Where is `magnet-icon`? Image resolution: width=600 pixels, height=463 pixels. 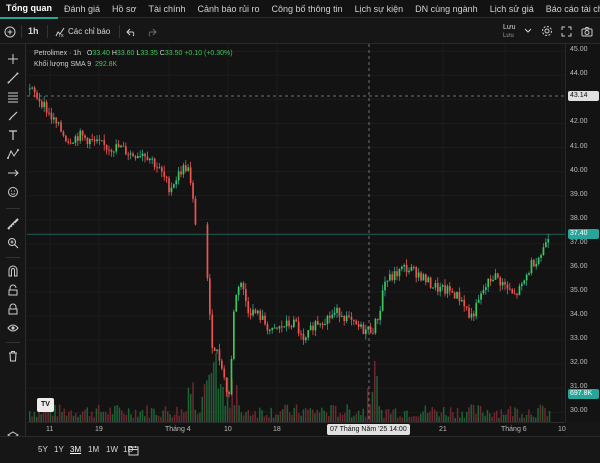
magnet-icon is located at coordinates (13, 271).